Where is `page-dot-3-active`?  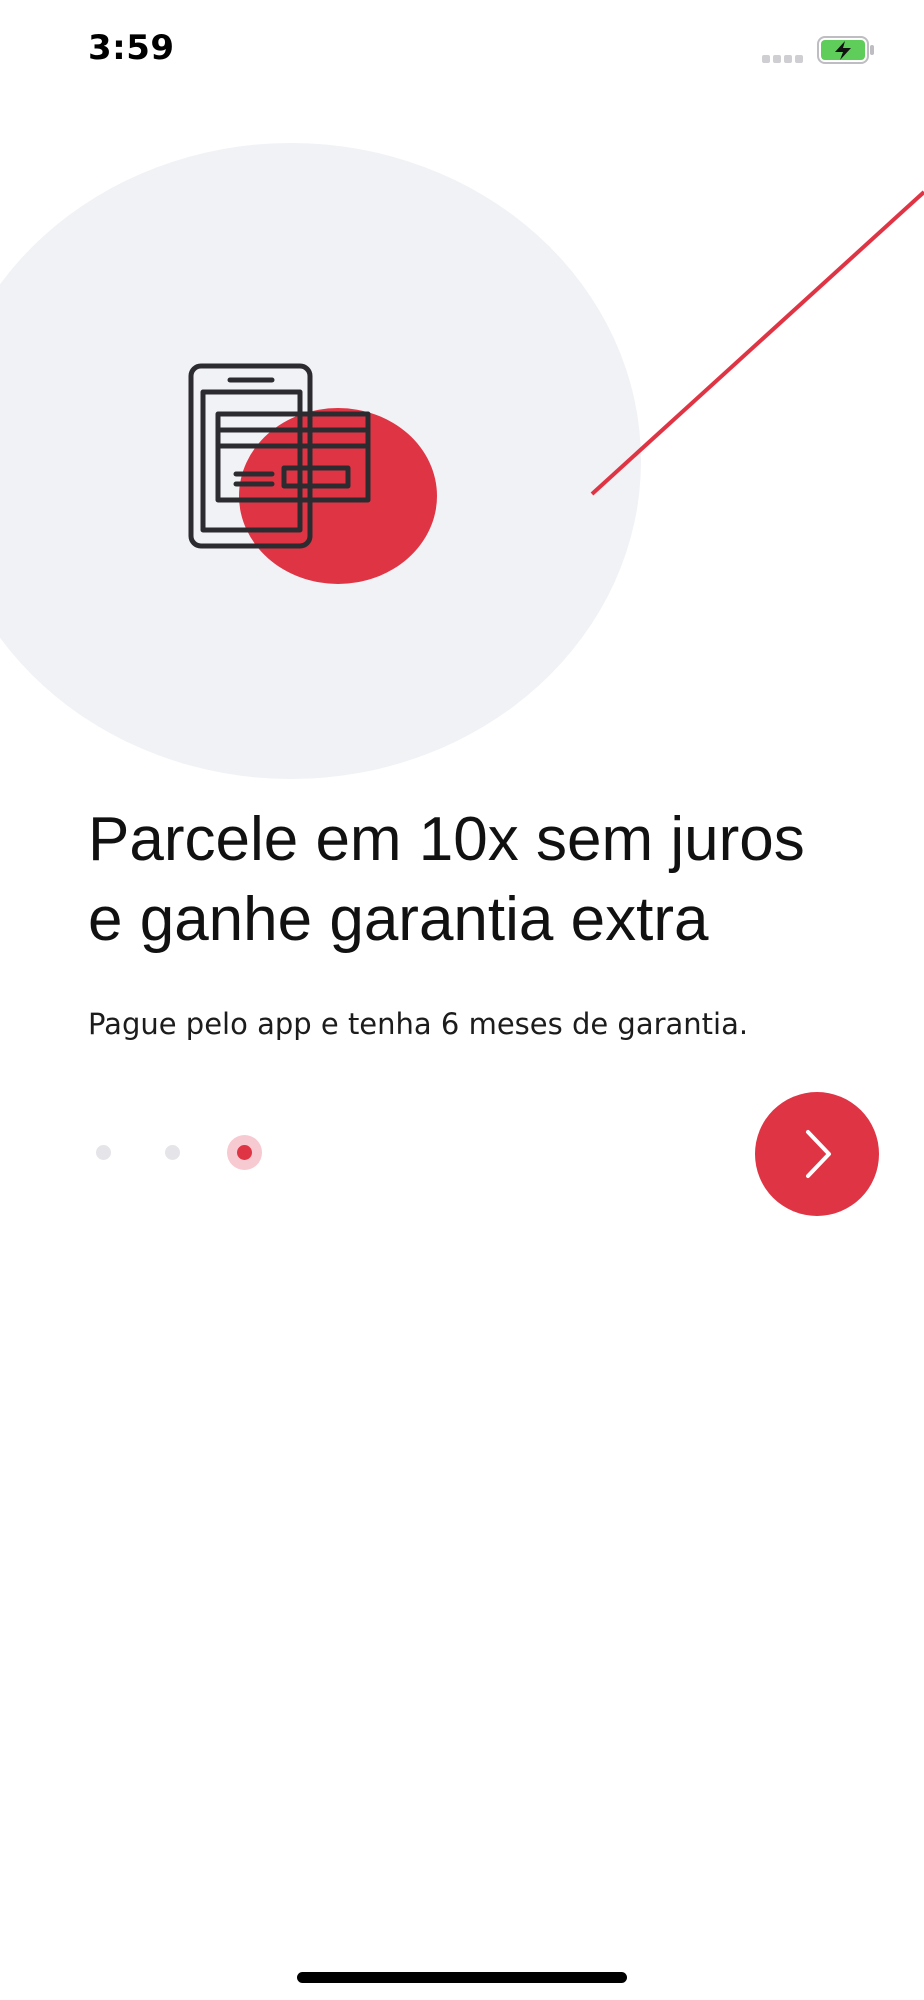 page-dot-3-active is located at coordinates (244, 1152).